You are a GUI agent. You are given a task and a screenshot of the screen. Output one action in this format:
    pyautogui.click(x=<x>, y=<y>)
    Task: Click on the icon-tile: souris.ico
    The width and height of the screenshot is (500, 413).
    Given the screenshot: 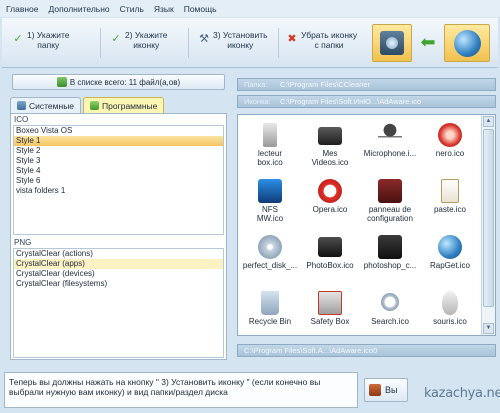 What is the action you would take?
    pyautogui.click(x=450, y=315)
    